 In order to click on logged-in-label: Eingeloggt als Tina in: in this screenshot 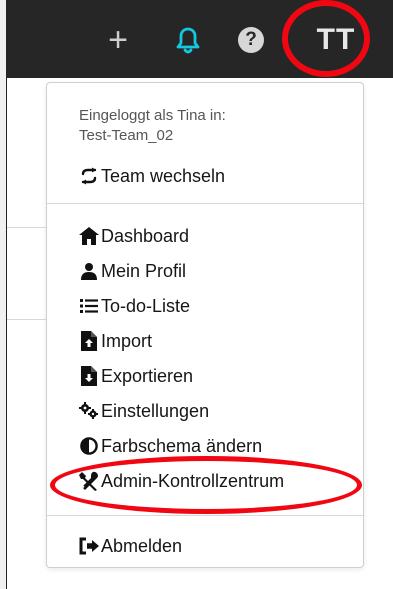, I will do `click(152, 115)`.